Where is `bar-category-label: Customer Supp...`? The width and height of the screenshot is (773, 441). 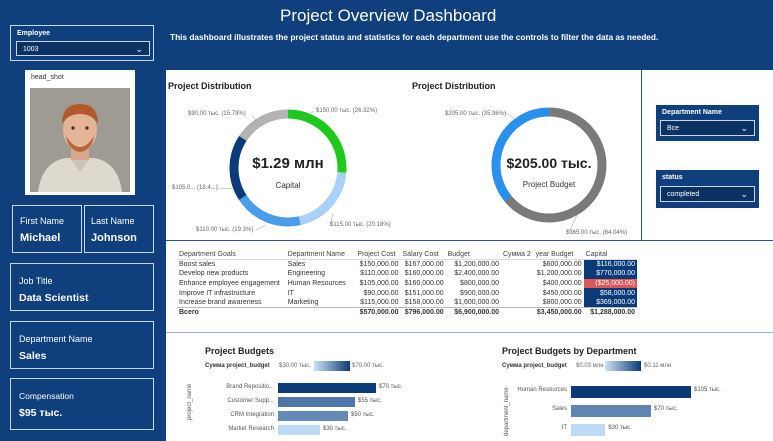
bar-category-label: Customer Supp... is located at coordinates (250, 401).